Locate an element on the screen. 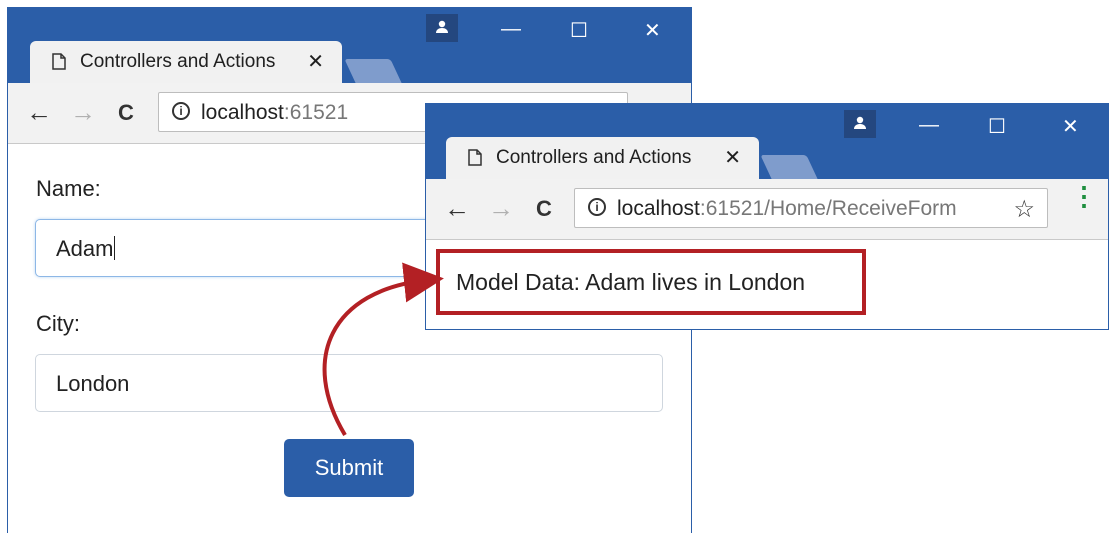 This screenshot has width=1111, height=533. arrow-curve is located at coordinates (383, 349).